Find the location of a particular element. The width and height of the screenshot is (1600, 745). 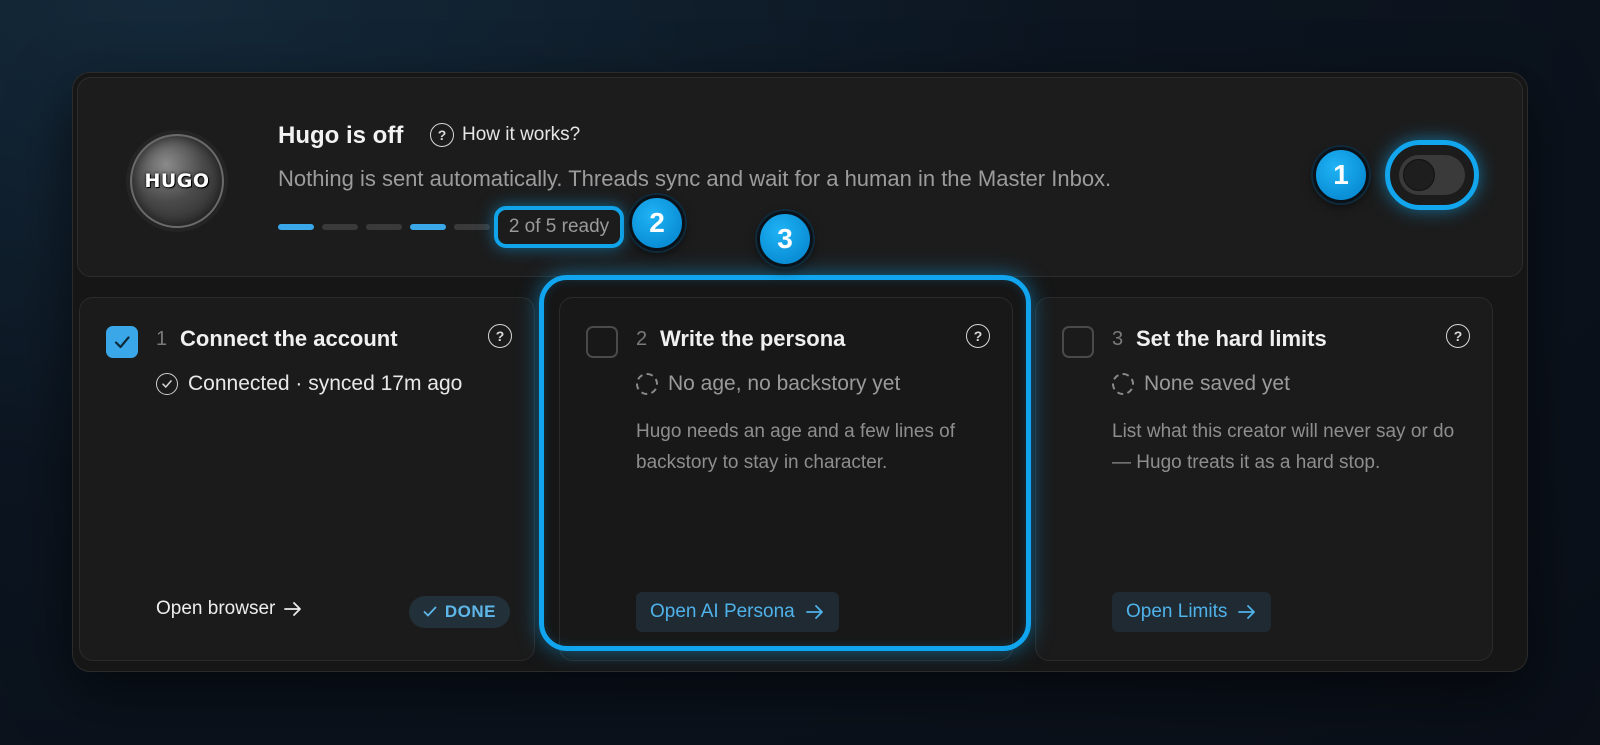

callout-badge-1: 1 is located at coordinates (1341, 175).